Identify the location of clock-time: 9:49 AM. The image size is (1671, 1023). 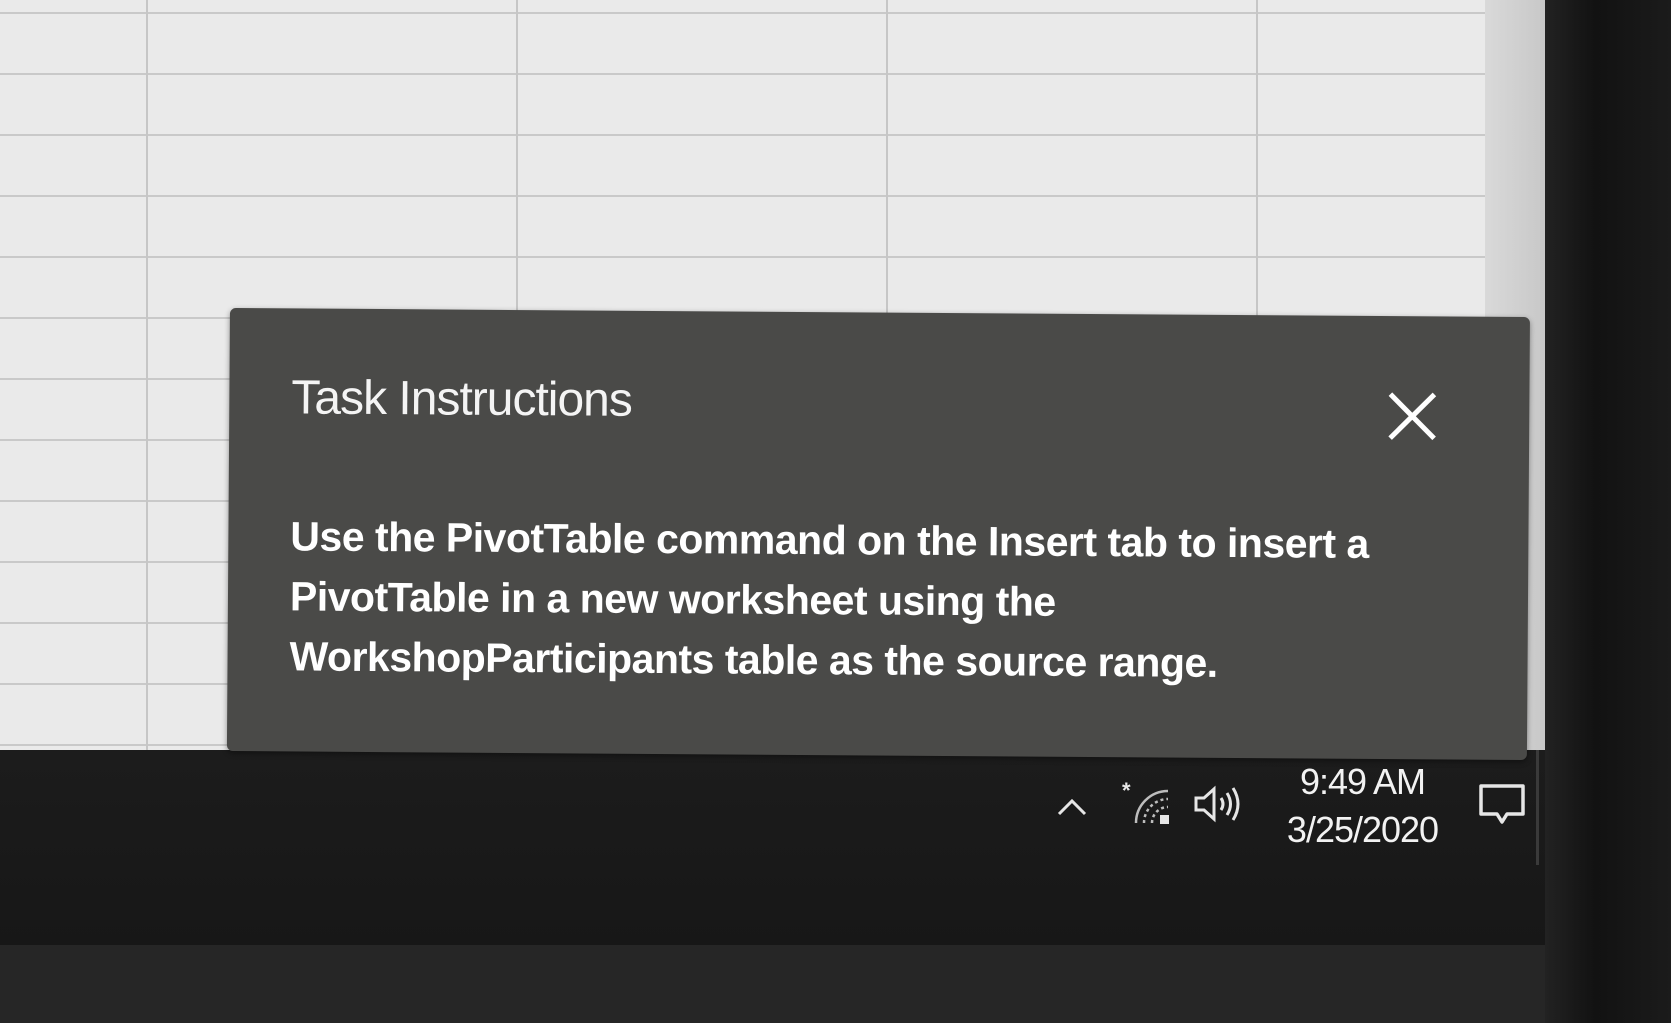
(1362, 781).